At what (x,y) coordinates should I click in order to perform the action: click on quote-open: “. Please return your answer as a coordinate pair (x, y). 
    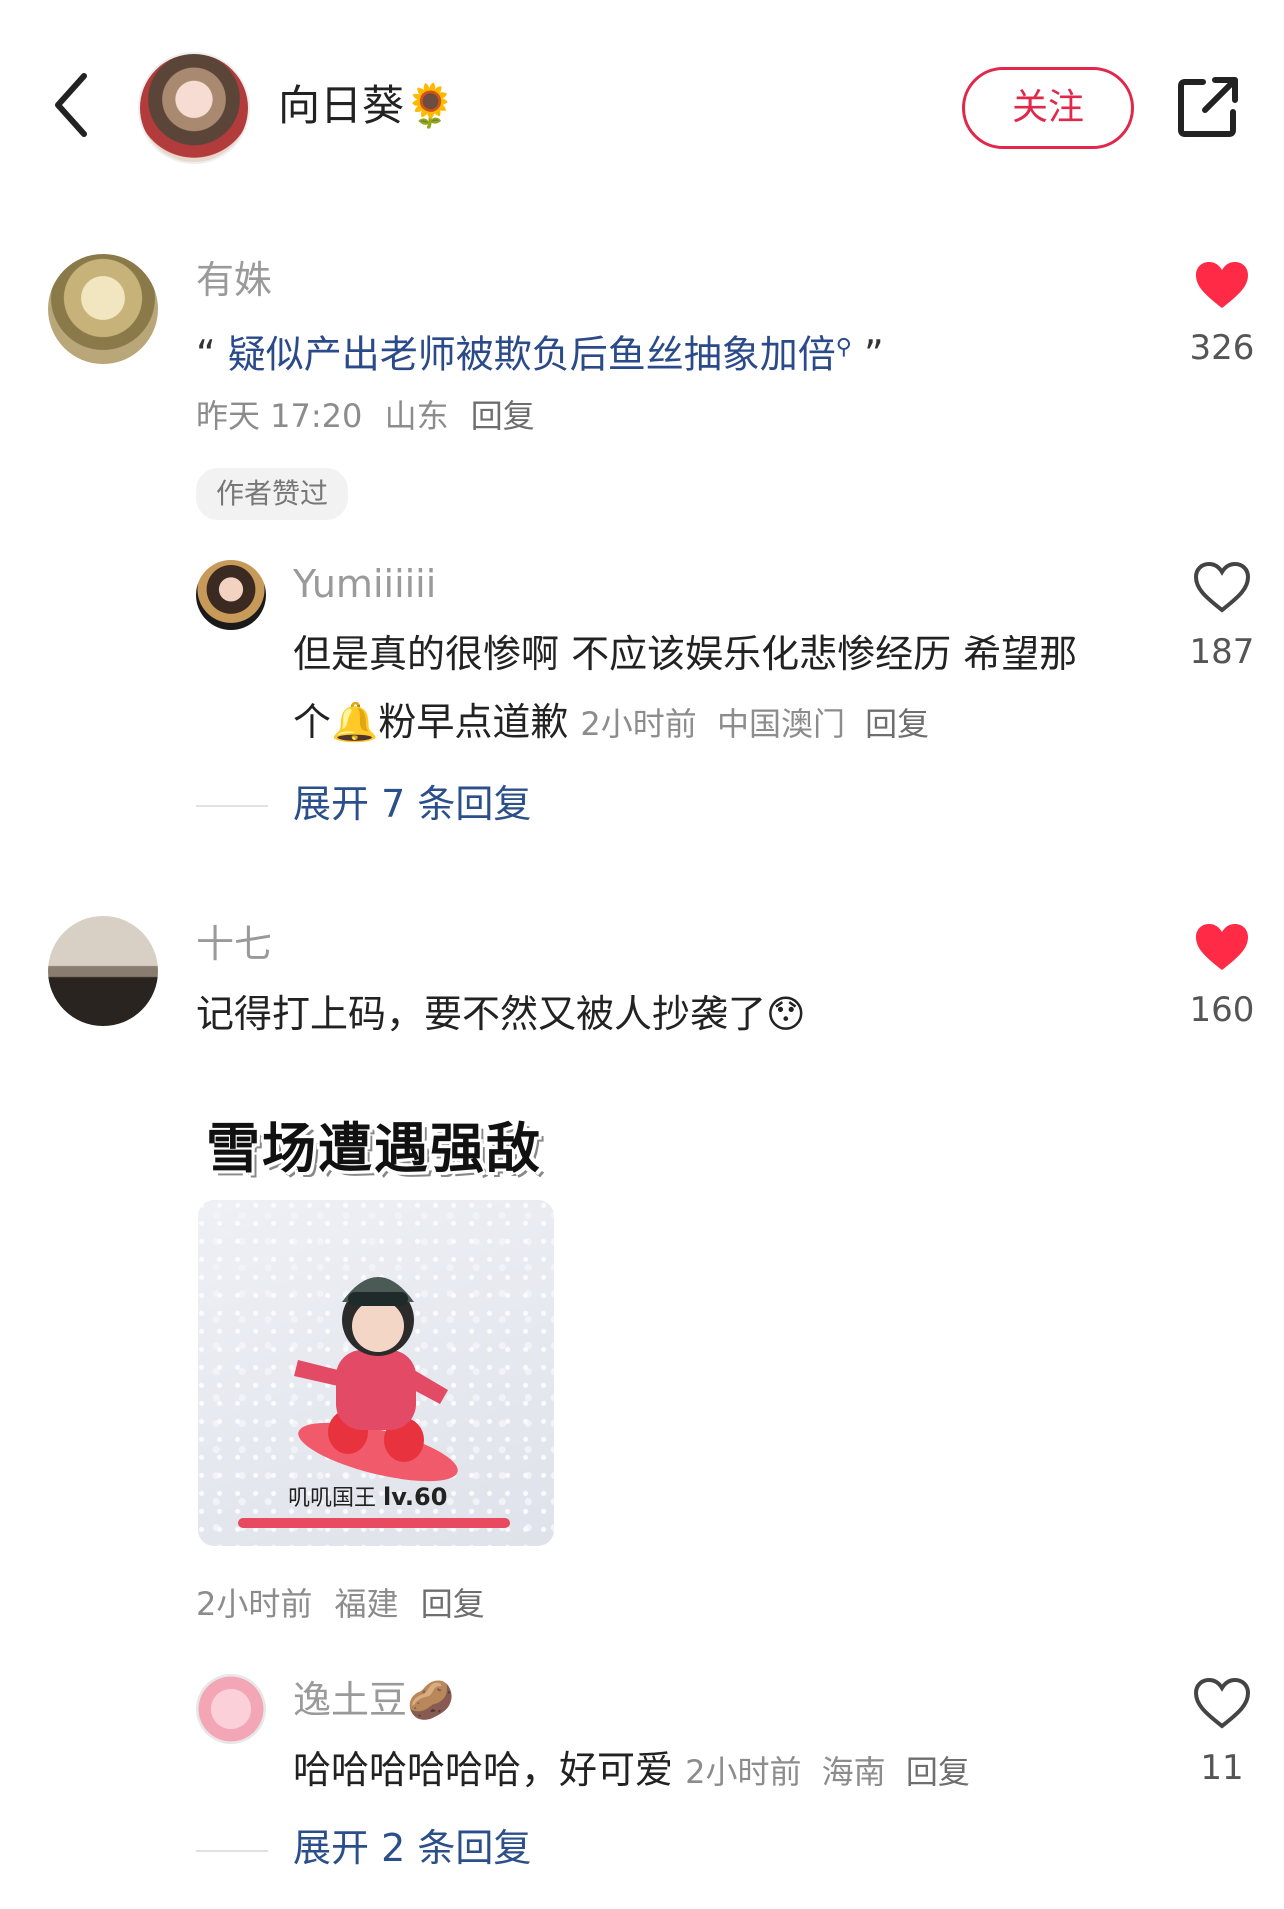
    Looking at the image, I should click on (206, 354).